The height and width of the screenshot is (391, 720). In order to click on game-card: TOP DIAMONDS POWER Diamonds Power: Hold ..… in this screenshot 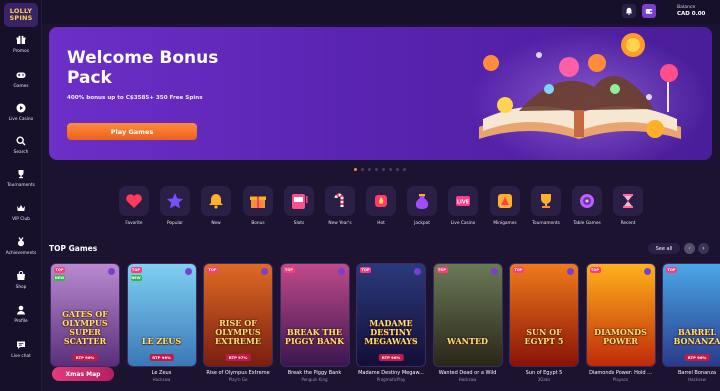, I will do `click(620, 322)`.